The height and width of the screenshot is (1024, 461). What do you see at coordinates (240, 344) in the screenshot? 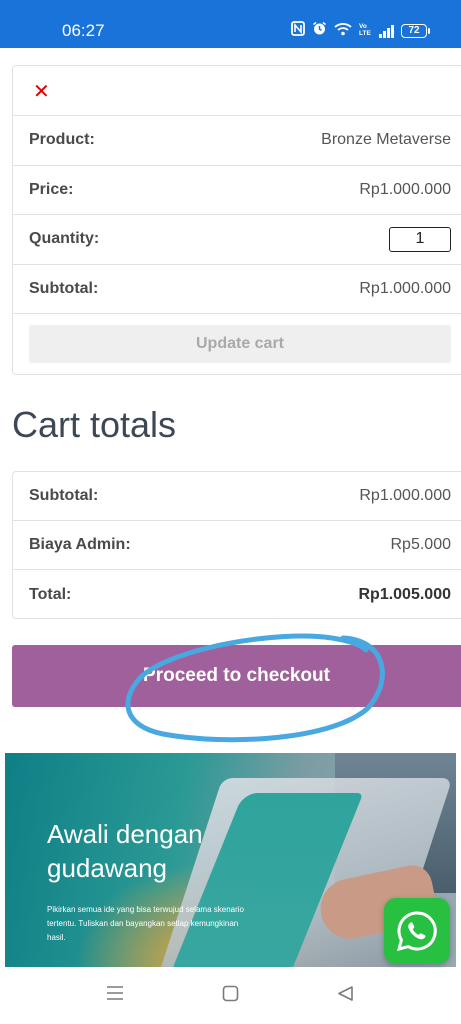
I see `update-cart-button: Update cart` at bounding box center [240, 344].